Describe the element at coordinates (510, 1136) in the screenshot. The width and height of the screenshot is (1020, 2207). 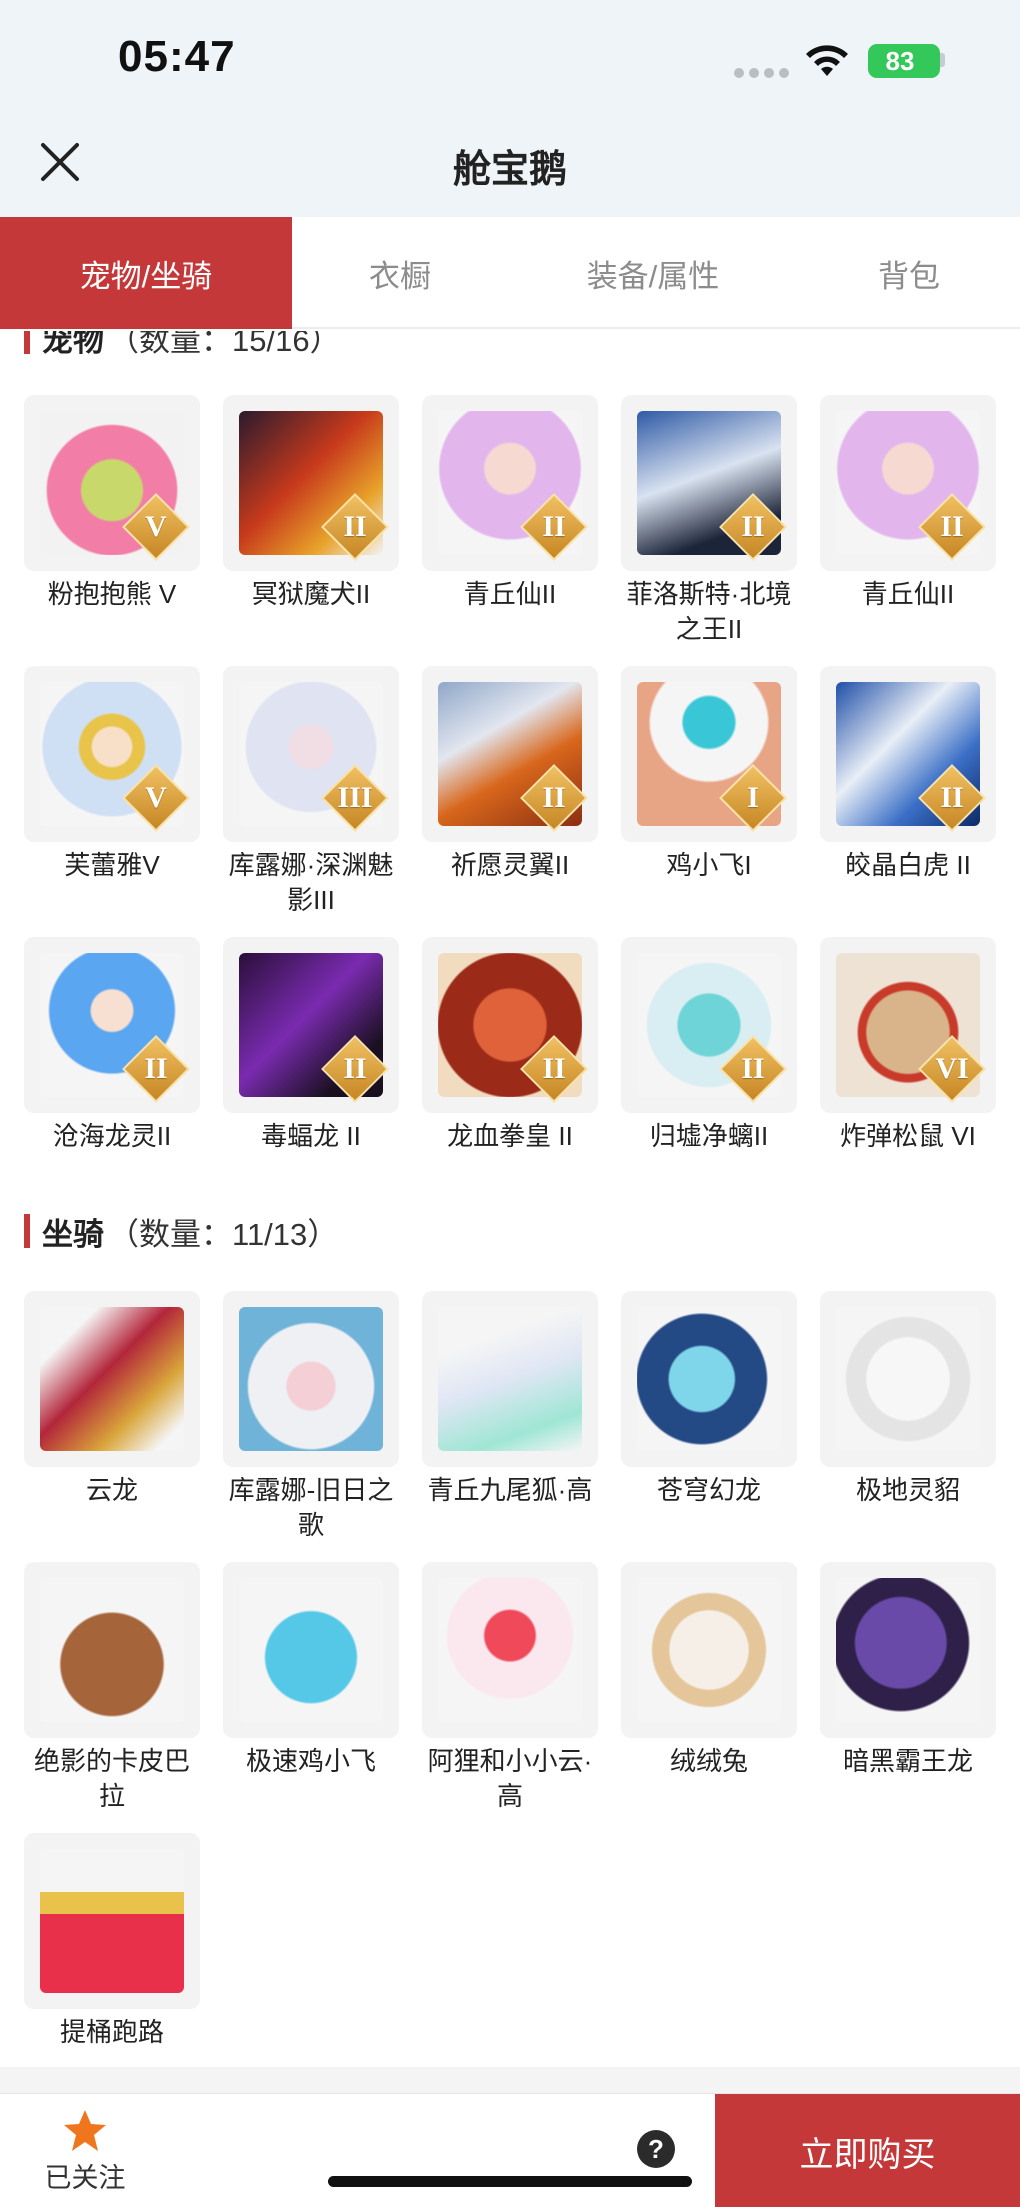
I see `pet-name: 龙血拳皇 II` at that location.